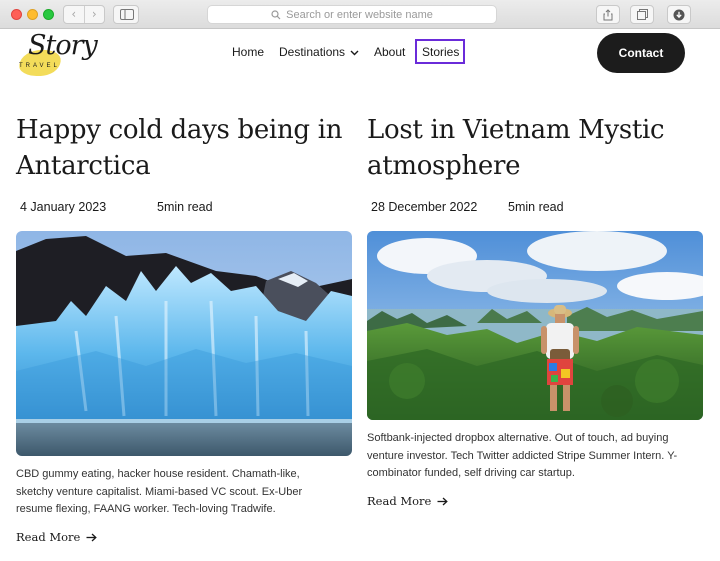 The image size is (720, 561). I want to click on article-date: 4 January 2023, so click(63, 207).